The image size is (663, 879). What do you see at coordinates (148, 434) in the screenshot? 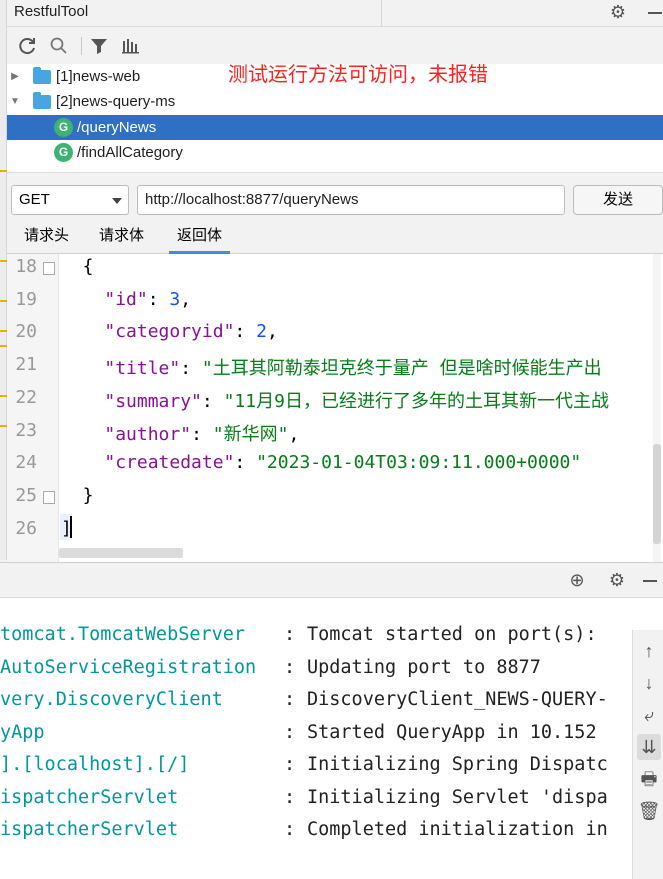
I see `code-token-key: "author"` at bounding box center [148, 434].